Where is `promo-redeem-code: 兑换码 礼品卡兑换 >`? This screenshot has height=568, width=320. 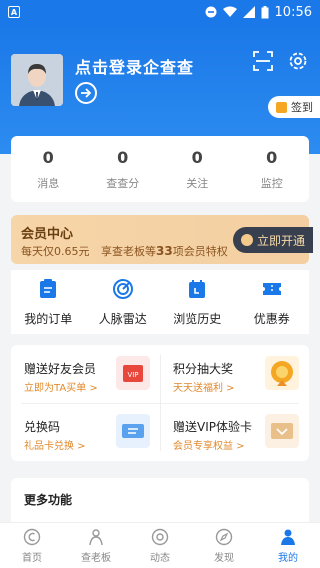
promo-redeem-code: 兑换码 礼品卡兑换 > is located at coordinates (85, 432).